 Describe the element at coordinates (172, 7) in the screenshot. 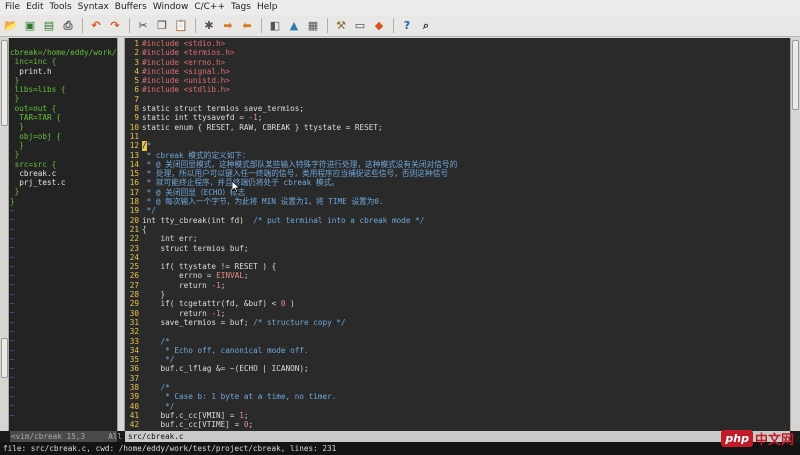

I see `menu-window: Window` at that location.